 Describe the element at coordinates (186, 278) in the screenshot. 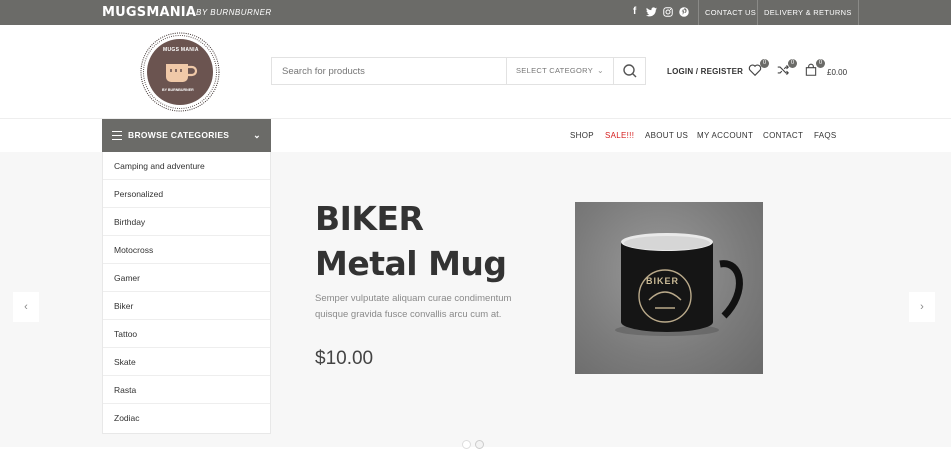

I see `category-item: Gamer` at that location.